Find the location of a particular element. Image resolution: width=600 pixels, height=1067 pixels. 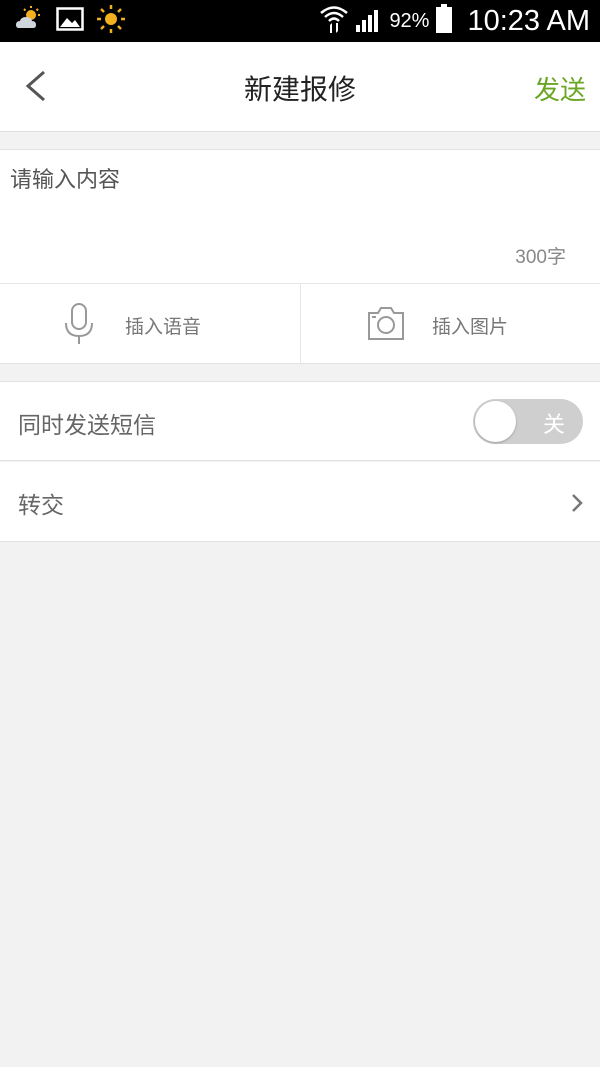

notification-icons is located at coordinates (70, 21).